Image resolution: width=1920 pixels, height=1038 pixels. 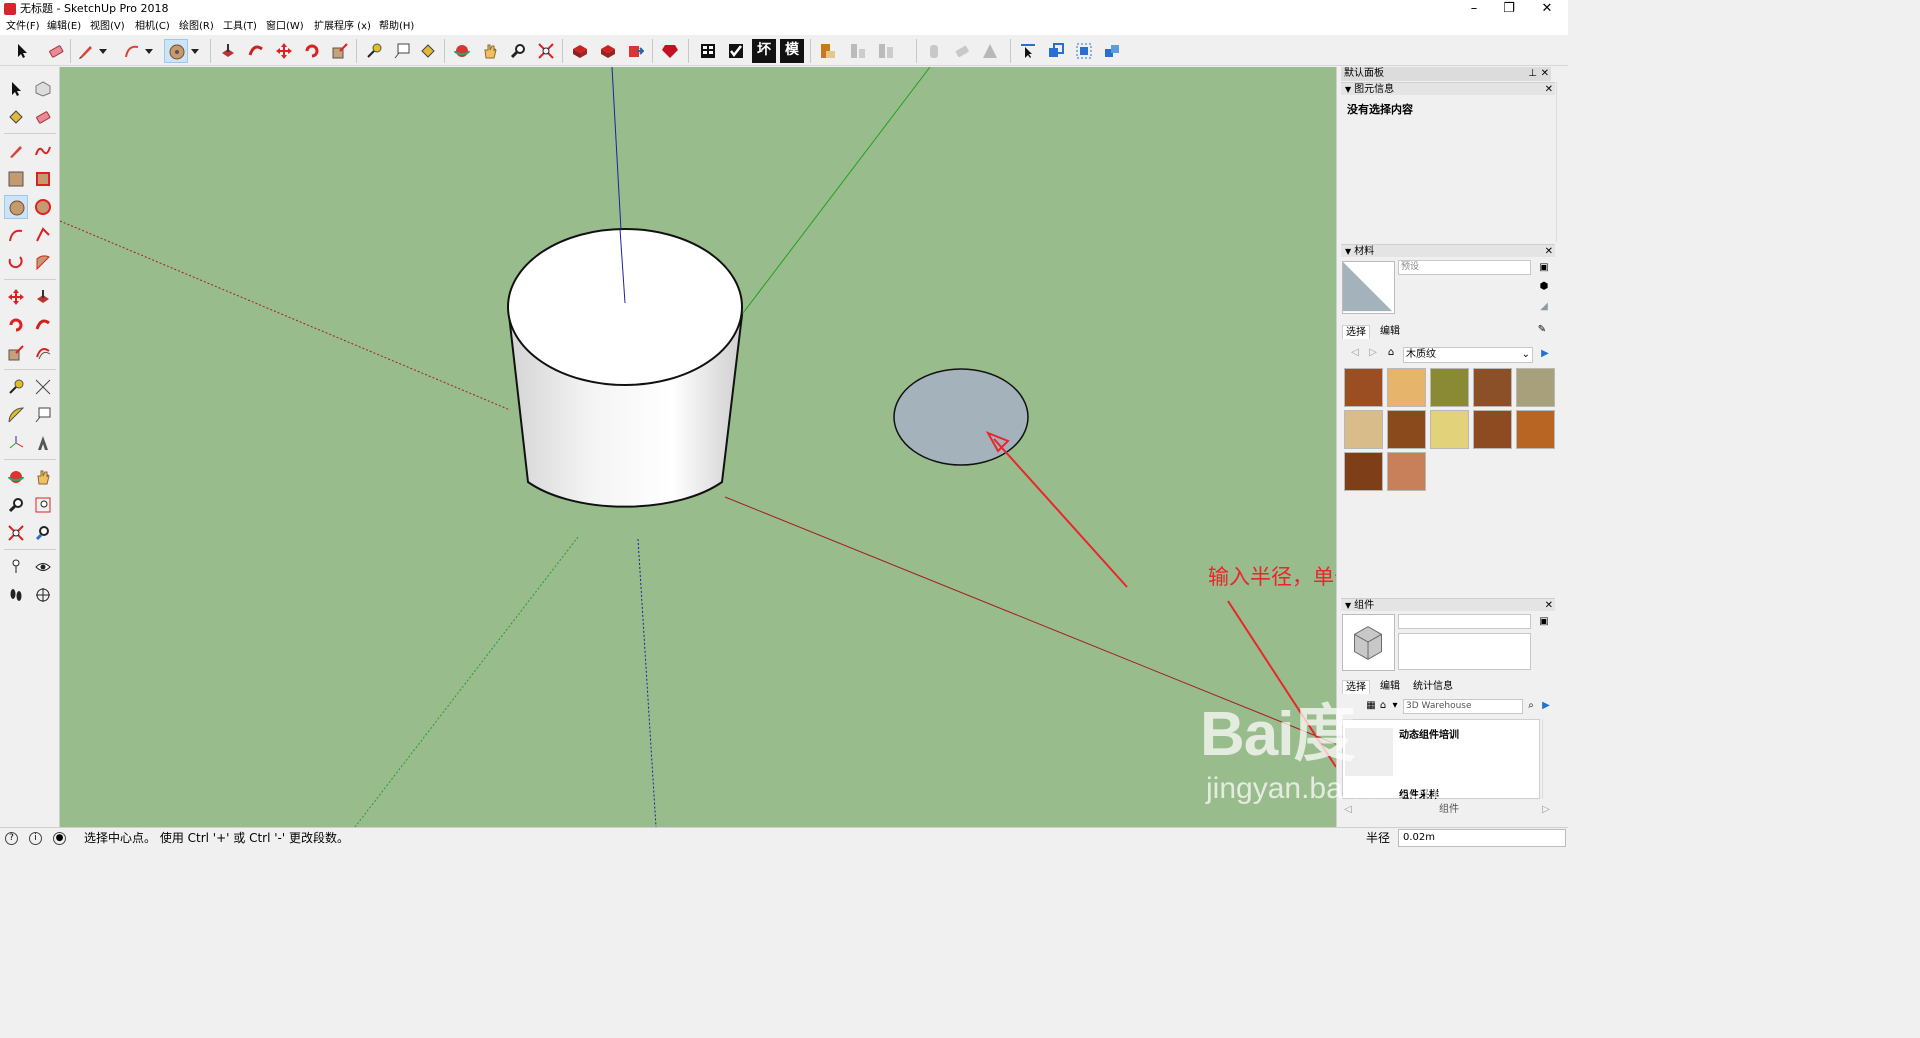 I want to click on move-button, so click(x=284, y=51).